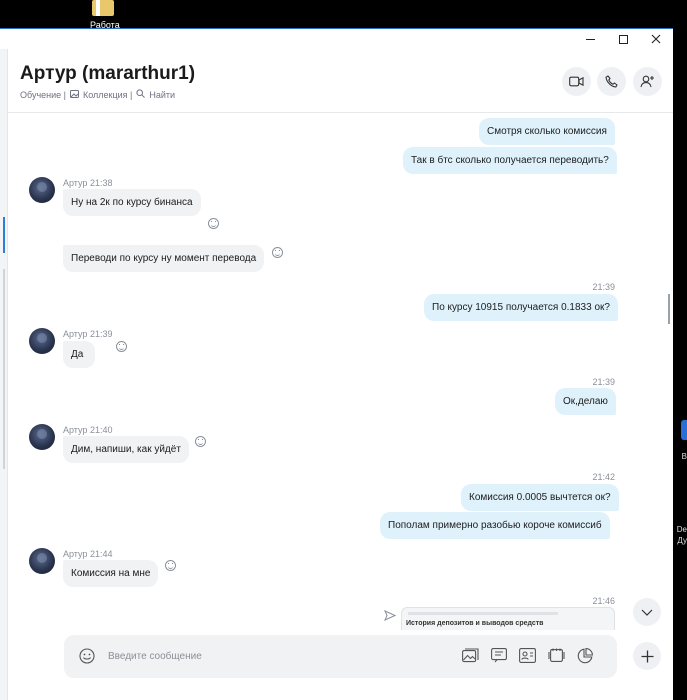 The height and width of the screenshot is (700, 687). Describe the element at coordinates (336, 39) in the screenshot. I see `title-bar` at that location.